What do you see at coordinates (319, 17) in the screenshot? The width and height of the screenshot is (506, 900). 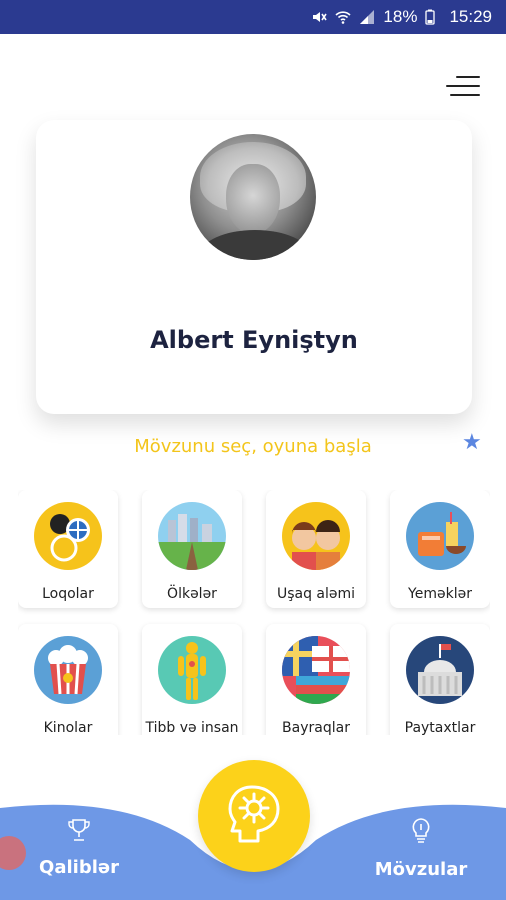 I see `mute-icon` at bounding box center [319, 17].